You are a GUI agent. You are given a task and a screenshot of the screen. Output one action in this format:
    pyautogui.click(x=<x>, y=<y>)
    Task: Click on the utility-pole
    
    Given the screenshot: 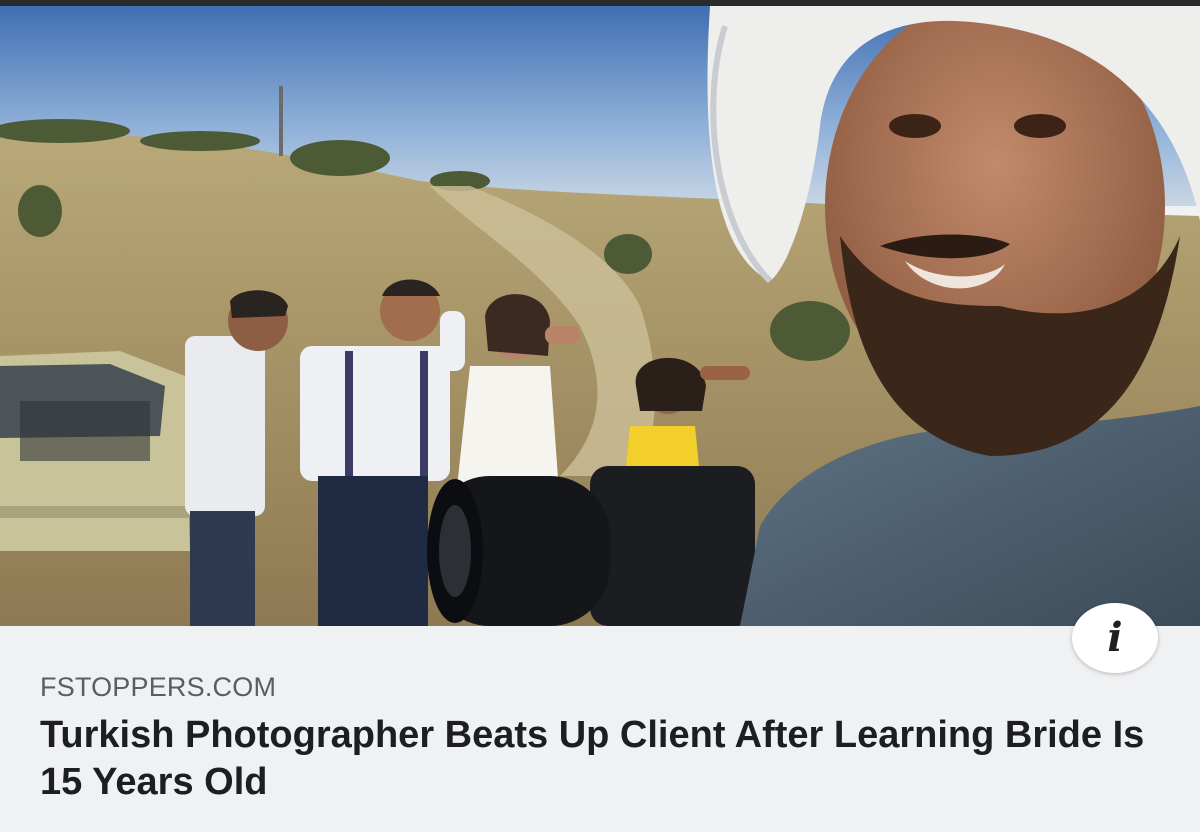 What is the action you would take?
    pyautogui.click(x=281, y=121)
    